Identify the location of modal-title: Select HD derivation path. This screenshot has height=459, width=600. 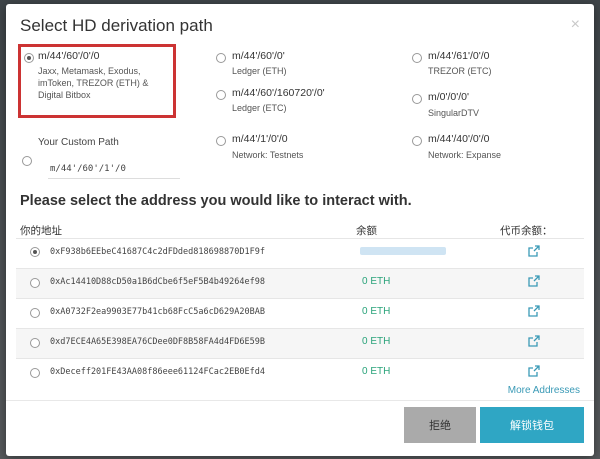
(116, 25).